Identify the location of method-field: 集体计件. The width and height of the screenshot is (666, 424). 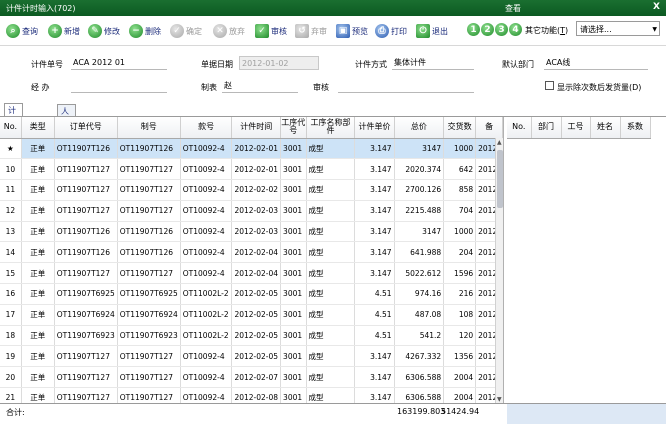
(433, 63).